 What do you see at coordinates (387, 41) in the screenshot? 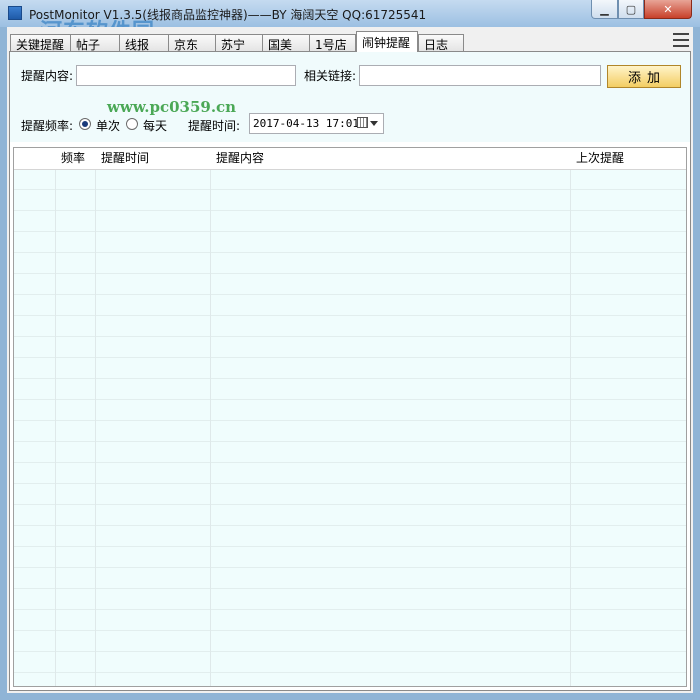
I see `tab-alarm-reminder: 闹钟提醒` at bounding box center [387, 41].